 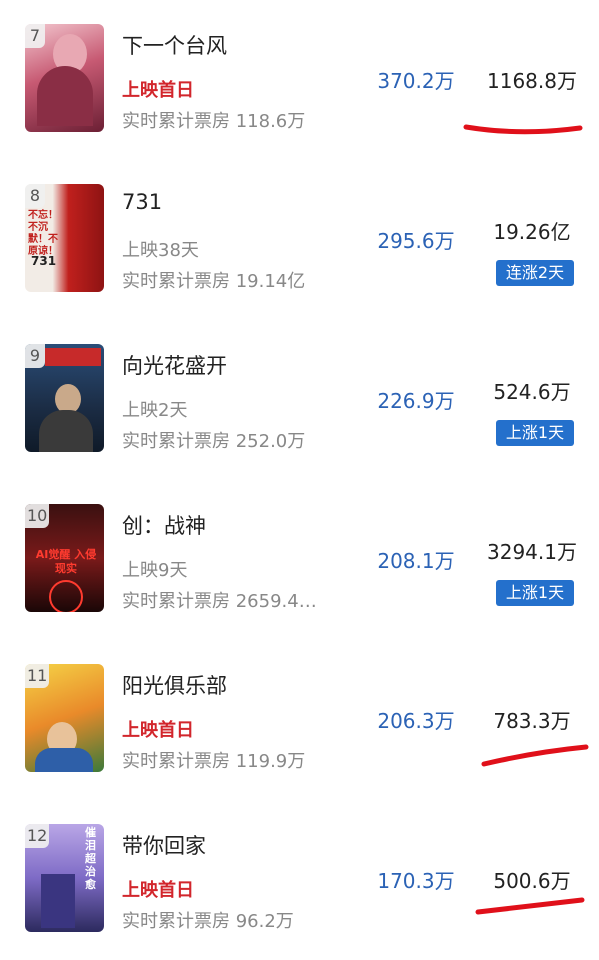 I want to click on rank-badge: 11, so click(x=37, y=676).